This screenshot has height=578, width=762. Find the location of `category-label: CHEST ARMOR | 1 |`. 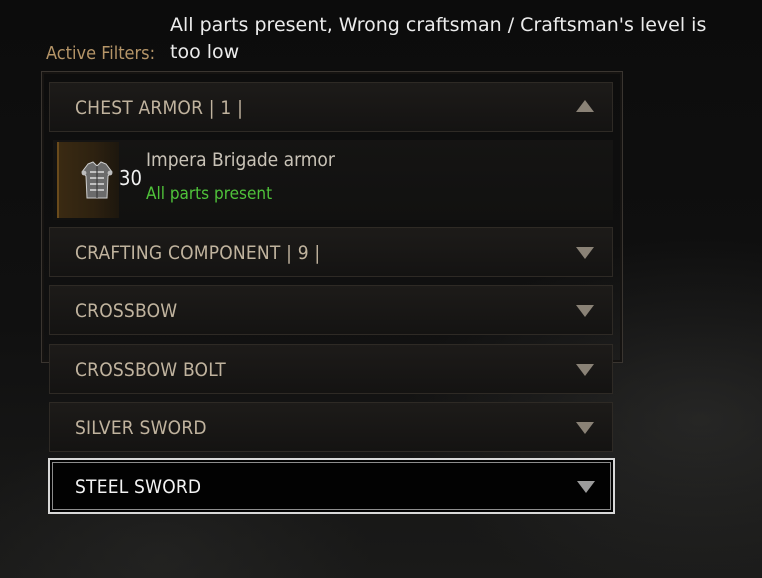

category-label: CHEST ARMOR | 1 | is located at coordinates (159, 108).